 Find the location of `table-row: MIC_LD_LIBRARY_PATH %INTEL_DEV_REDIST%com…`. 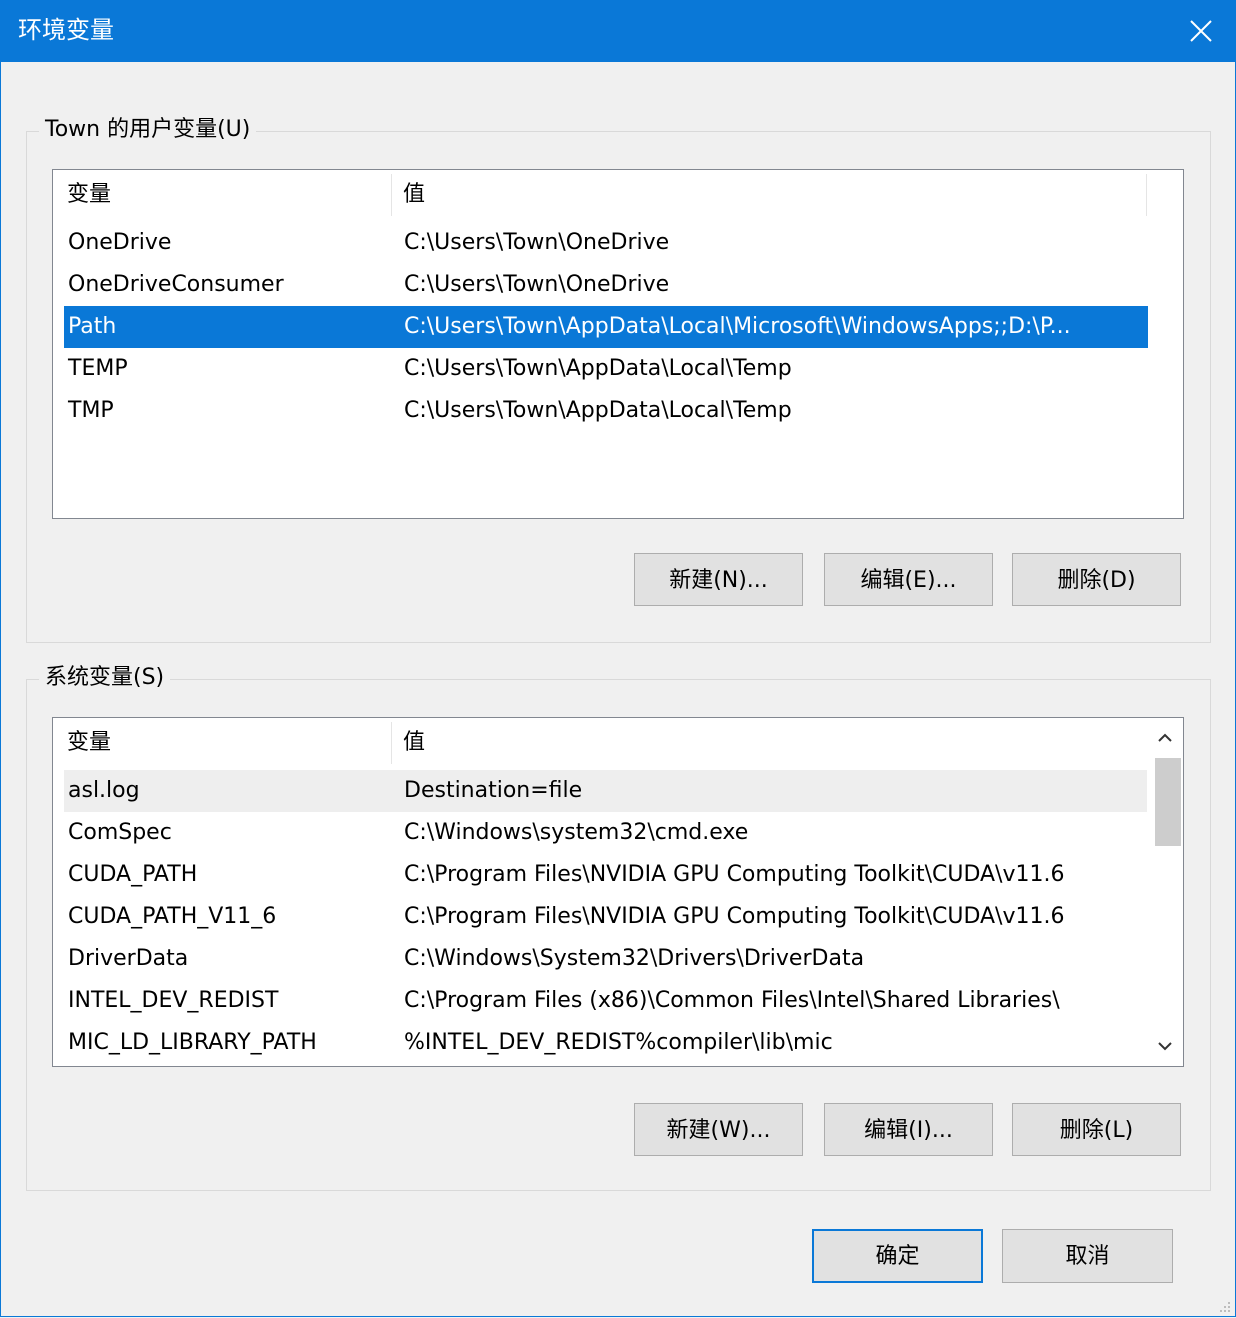

table-row: MIC_LD_LIBRARY_PATH %INTEL_DEV_REDIST%com… is located at coordinates (606, 1043).